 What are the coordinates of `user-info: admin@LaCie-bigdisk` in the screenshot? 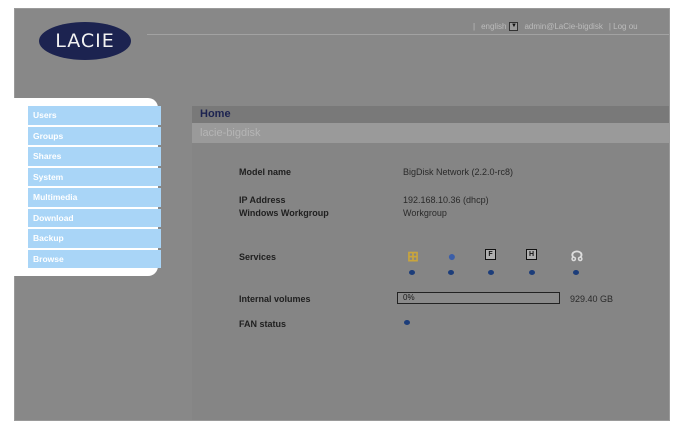 It's located at (563, 26).